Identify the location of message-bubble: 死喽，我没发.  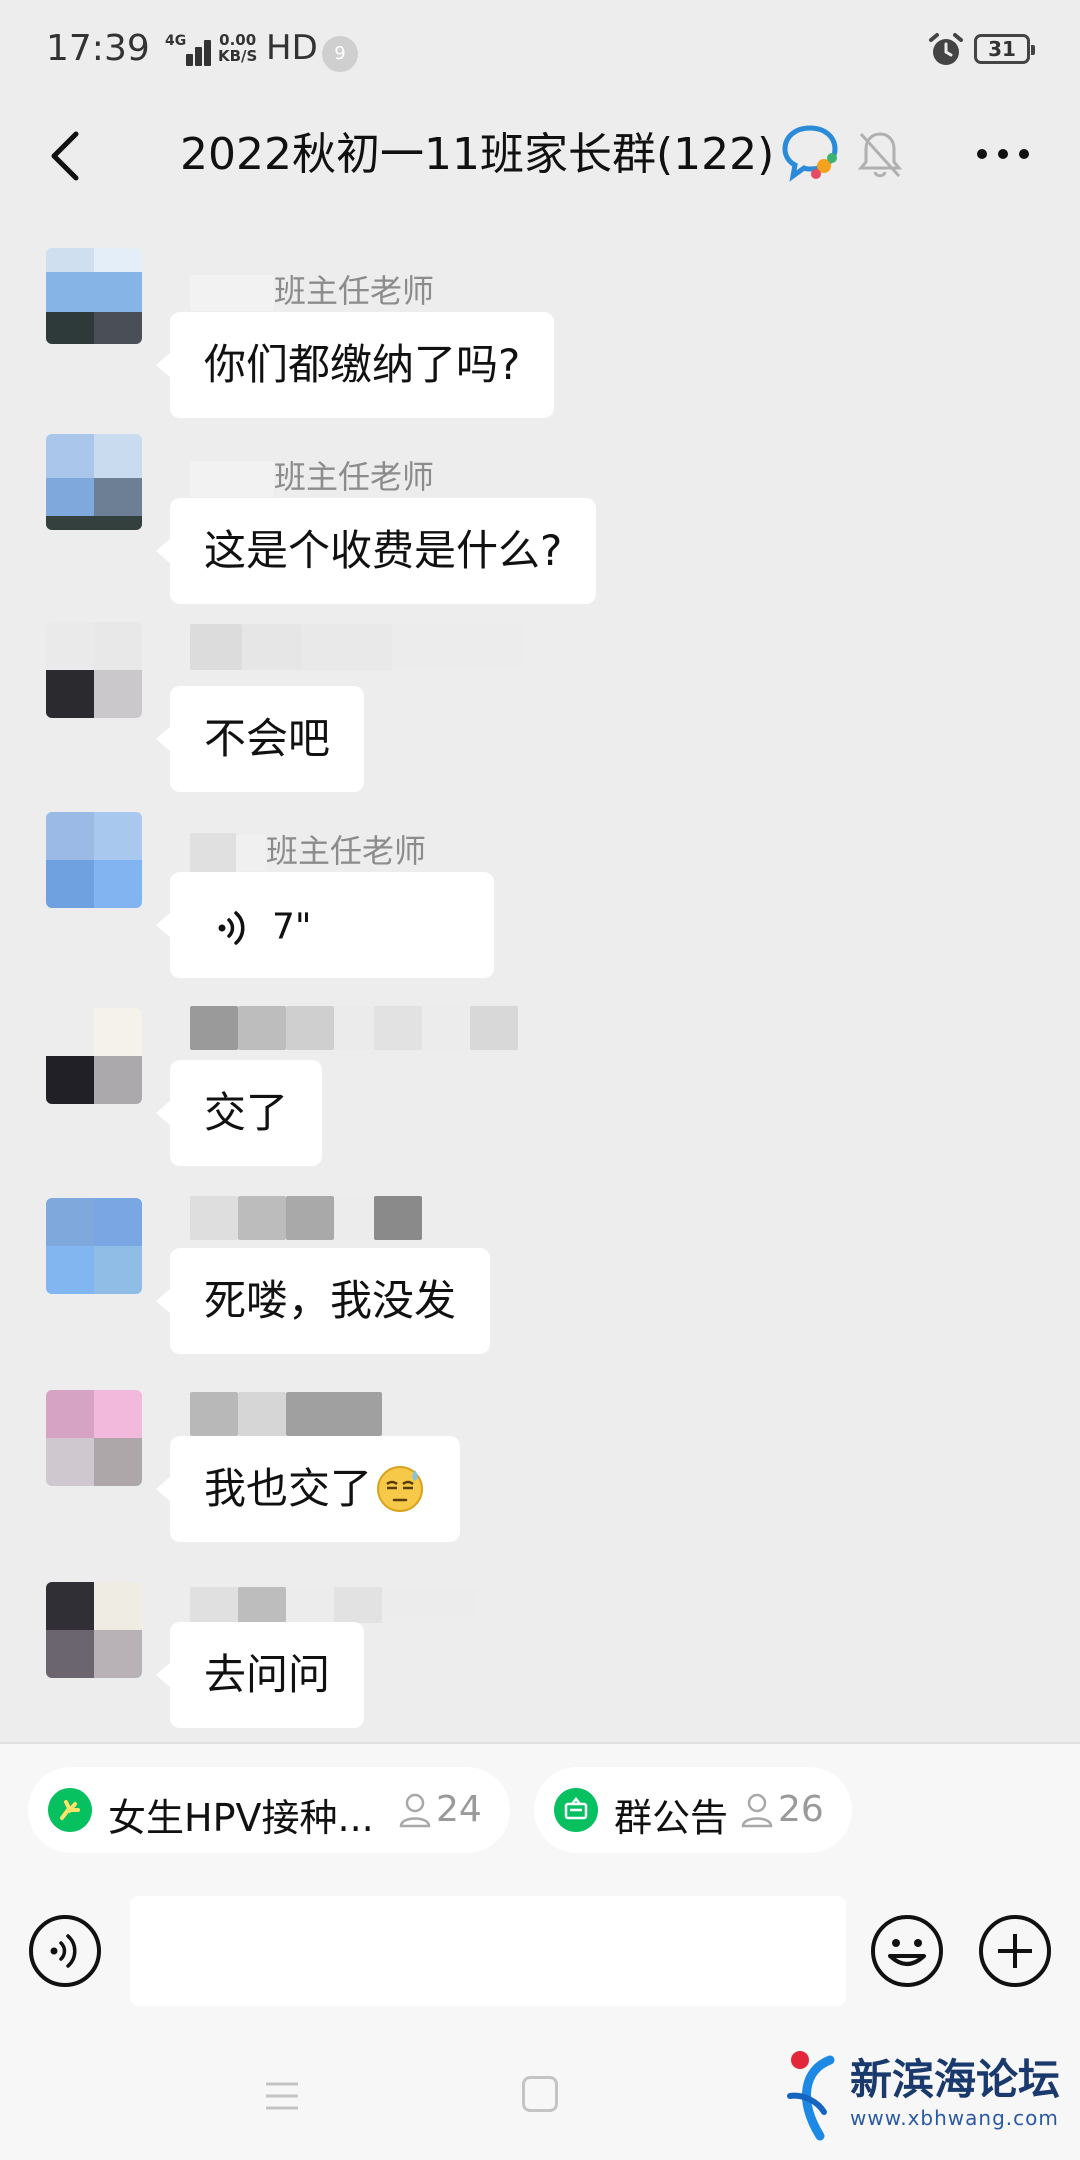
(323, 1301).